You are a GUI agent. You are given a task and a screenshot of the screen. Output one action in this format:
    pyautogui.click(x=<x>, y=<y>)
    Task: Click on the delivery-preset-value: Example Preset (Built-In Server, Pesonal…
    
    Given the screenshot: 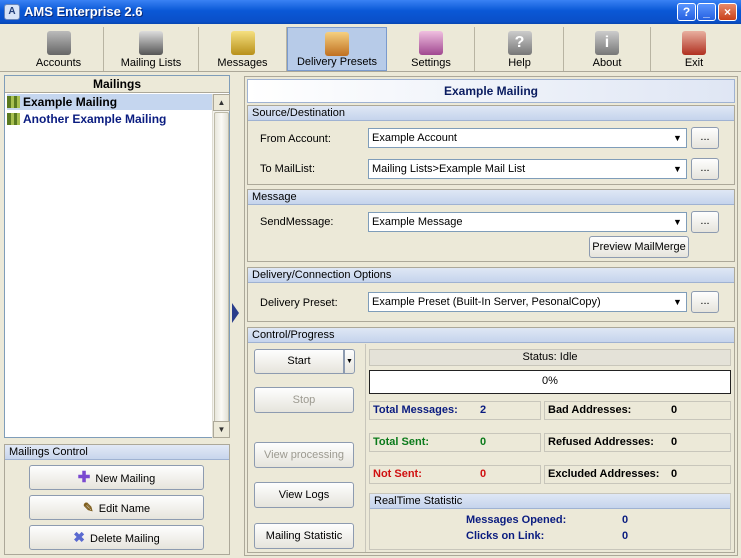 What is the action you would take?
    pyautogui.click(x=486, y=302)
    